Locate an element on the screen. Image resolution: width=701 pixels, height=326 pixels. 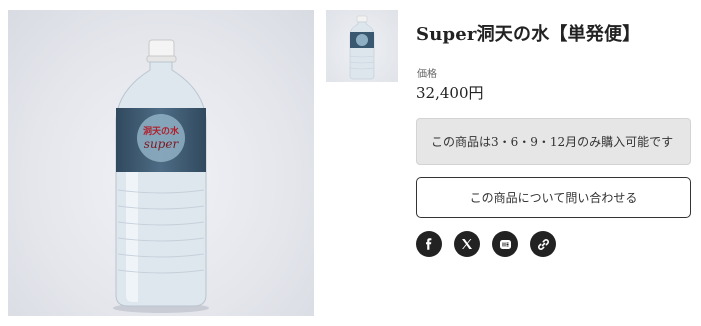
water-bottle-thumbnail-image is located at coordinates (362, 47).